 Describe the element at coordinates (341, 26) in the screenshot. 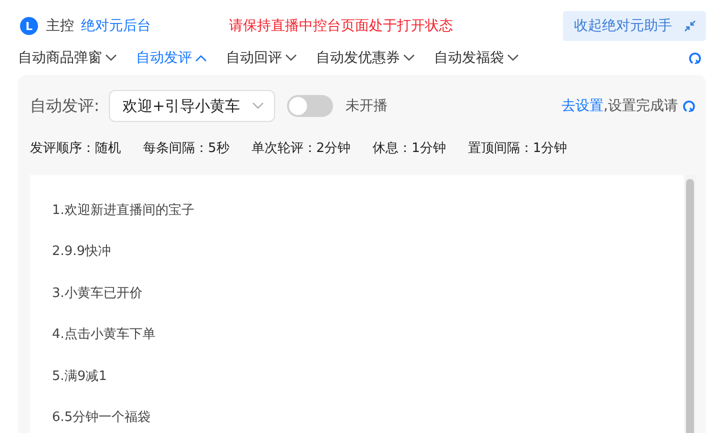

I see `notice-text: 请保持直播中控台页面处于打开状态` at that location.